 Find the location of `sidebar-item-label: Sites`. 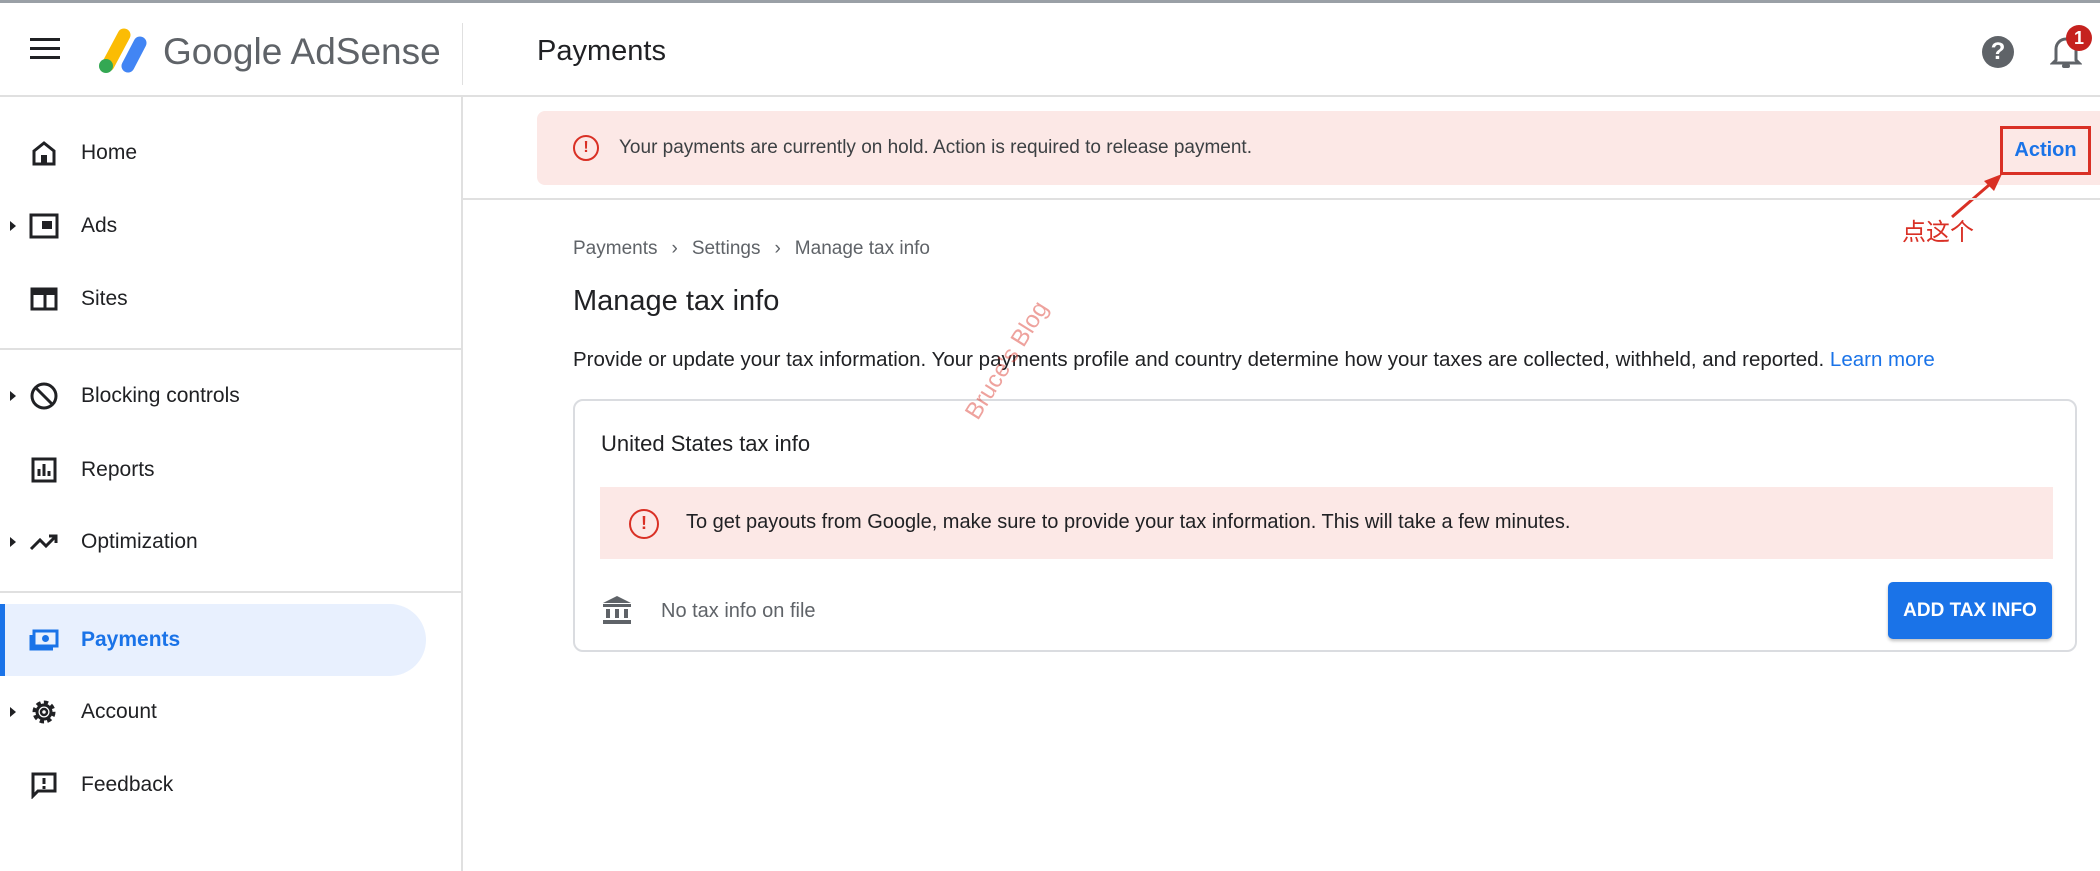

sidebar-item-label: Sites is located at coordinates (104, 298).